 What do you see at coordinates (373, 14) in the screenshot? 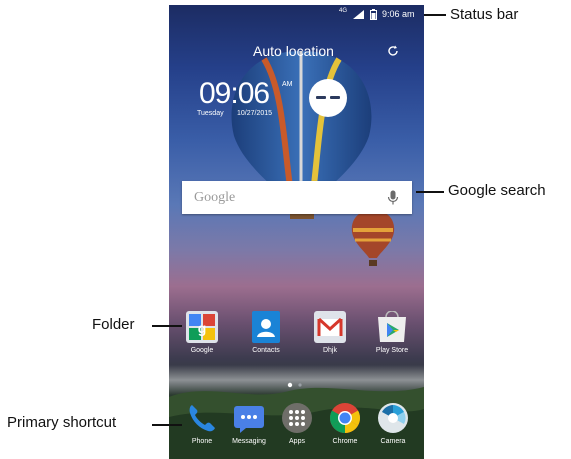
I see `battery-icon` at bounding box center [373, 14].